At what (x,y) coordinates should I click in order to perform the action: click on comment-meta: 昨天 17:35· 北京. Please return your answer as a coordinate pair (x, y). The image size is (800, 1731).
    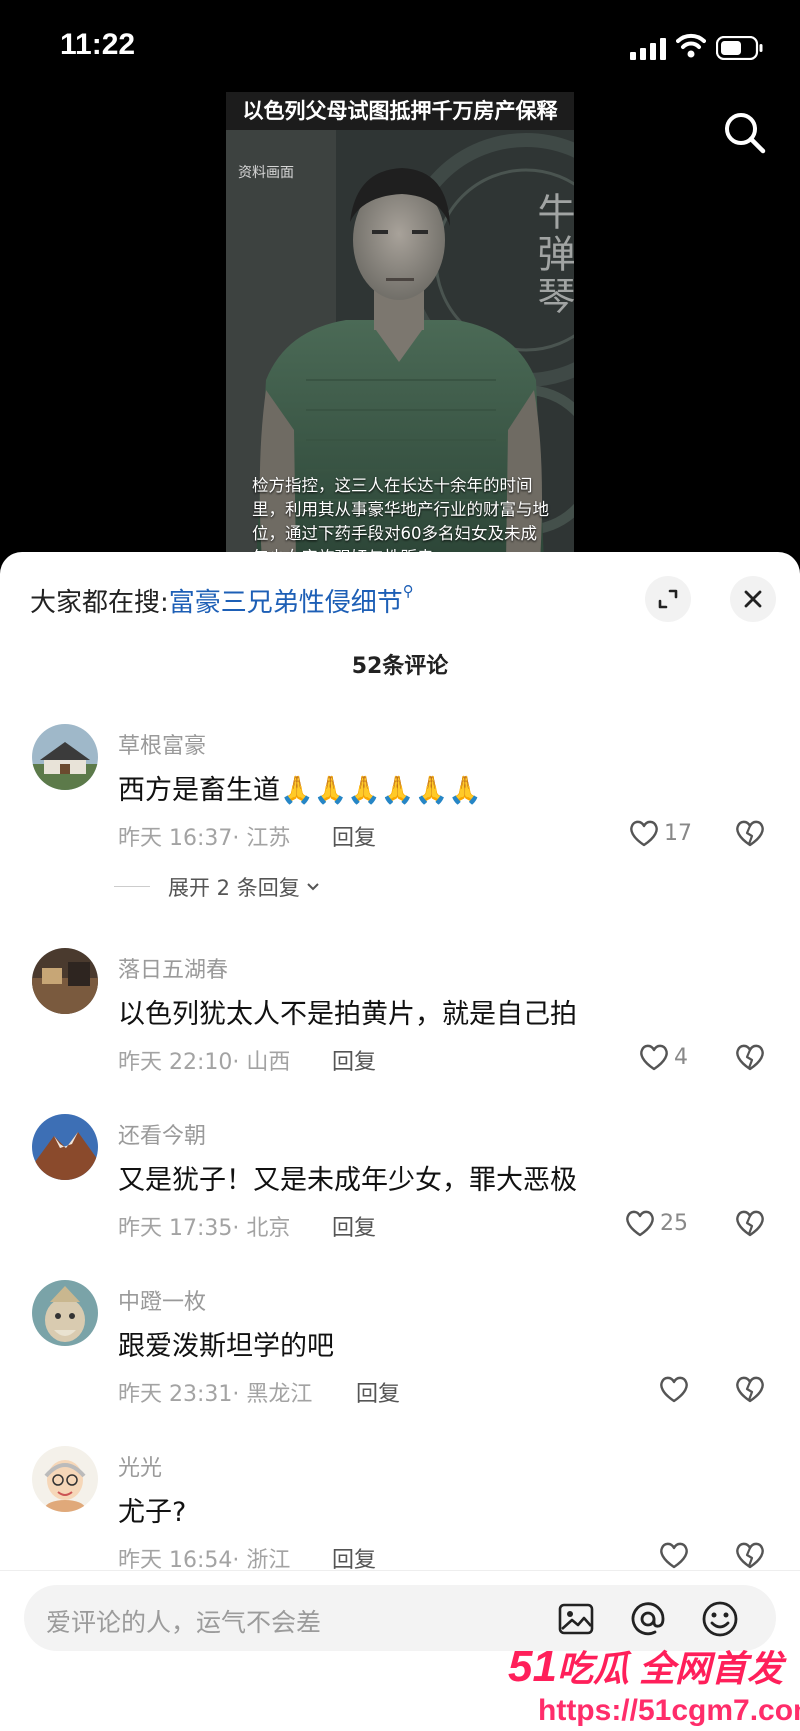
    Looking at the image, I should click on (204, 1228).